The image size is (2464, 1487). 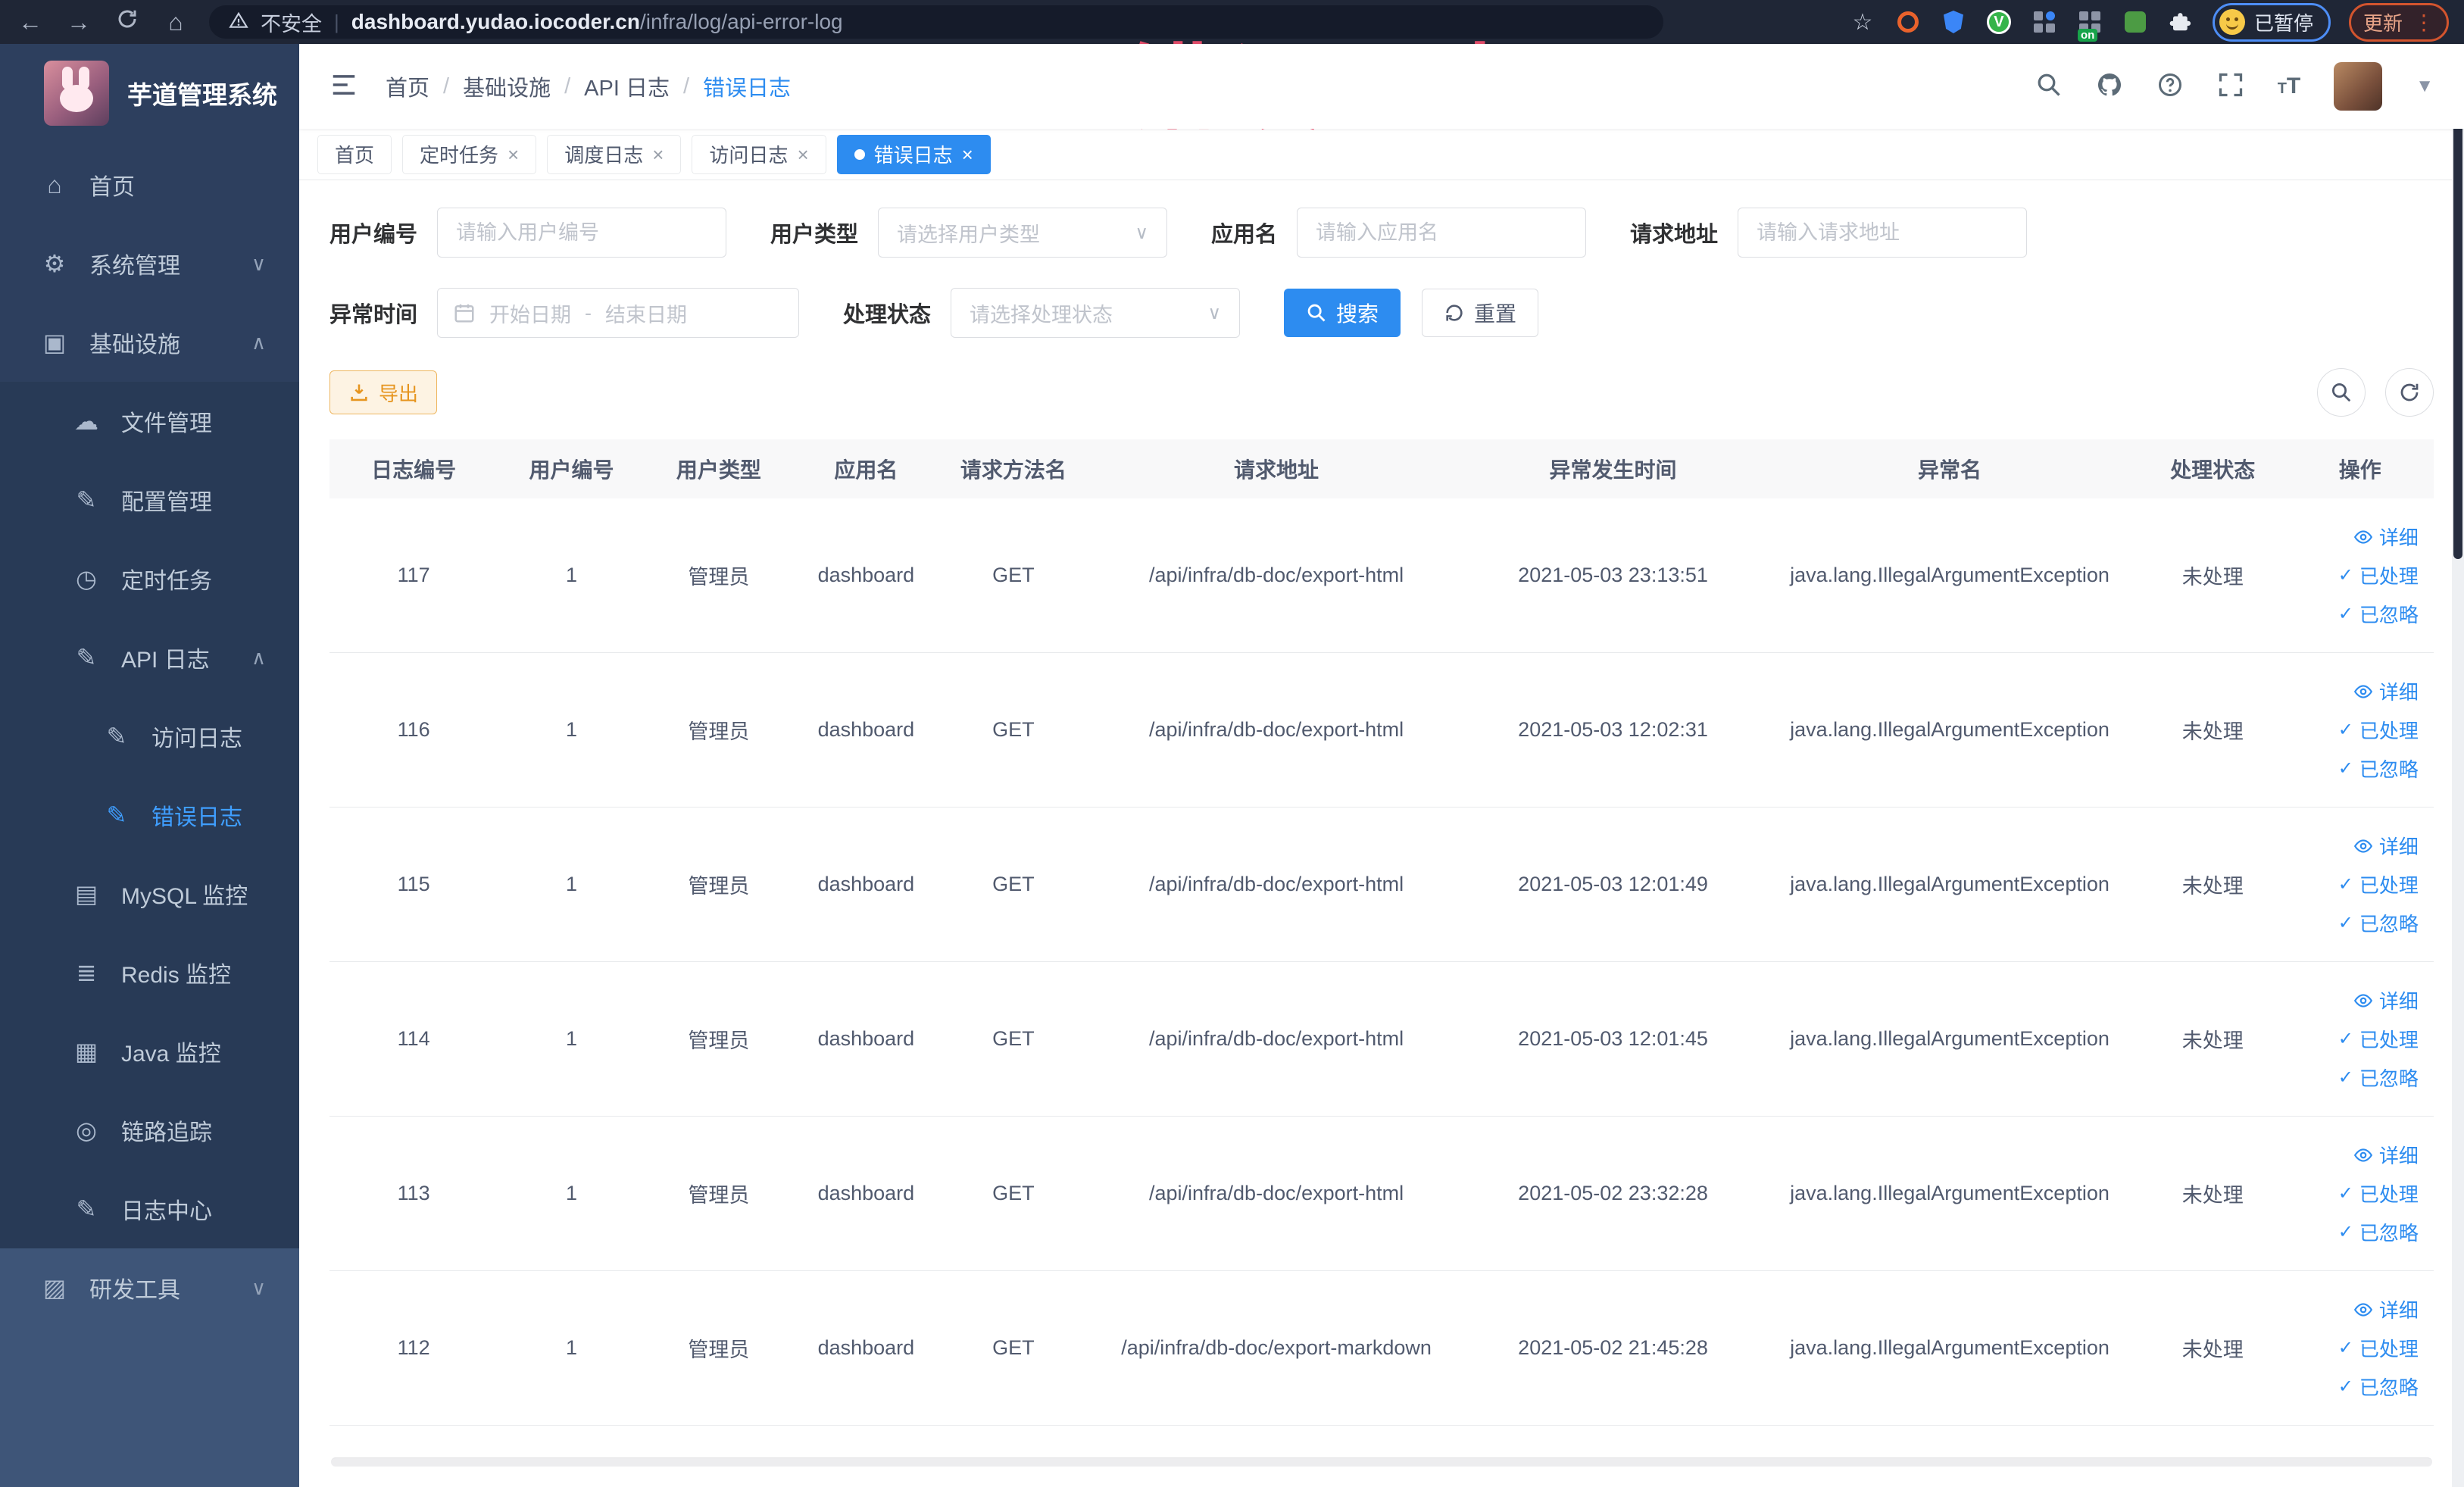 I want to click on sidebar-item-首页: ⌂ 首页, so click(x=149, y=184).